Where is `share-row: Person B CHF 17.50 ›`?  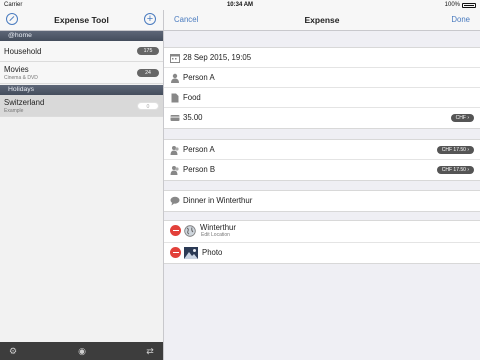
share-row: Person B CHF 17.50 › is located at coordinates (322, 170).